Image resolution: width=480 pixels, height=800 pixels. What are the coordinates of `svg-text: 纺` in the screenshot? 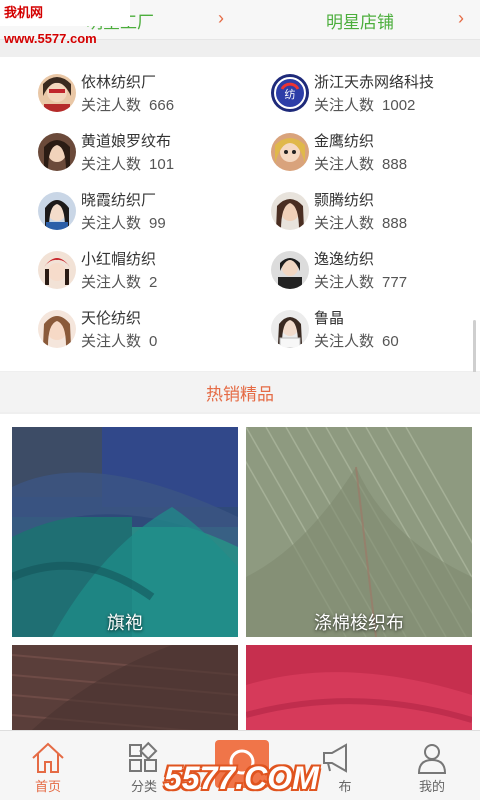 It's located at (290, 94).